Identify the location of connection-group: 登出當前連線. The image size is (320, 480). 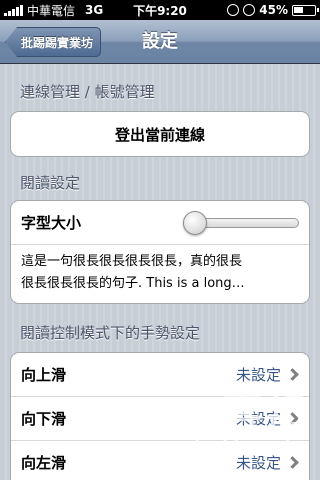
(160, 134).